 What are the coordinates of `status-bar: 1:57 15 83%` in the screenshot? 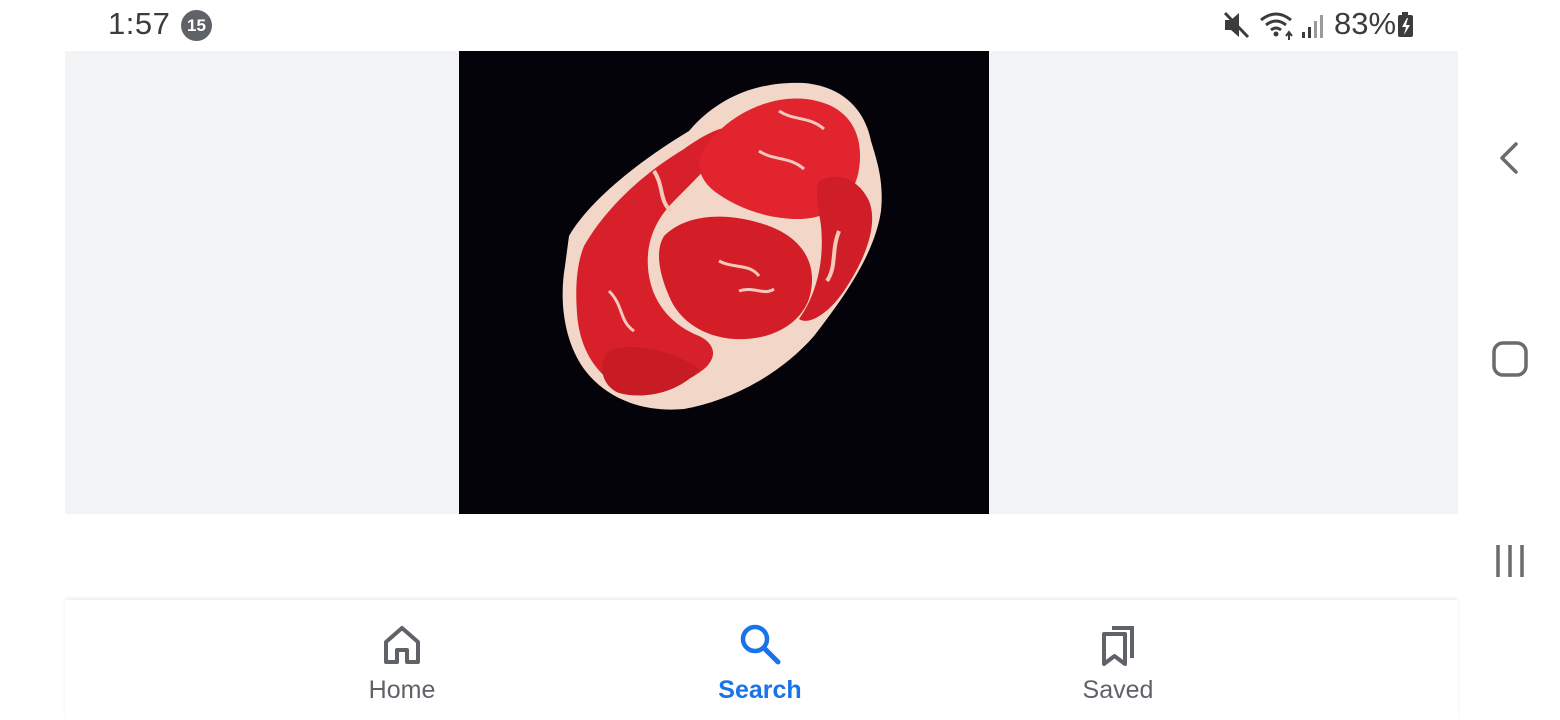 It's located at (780, 25).